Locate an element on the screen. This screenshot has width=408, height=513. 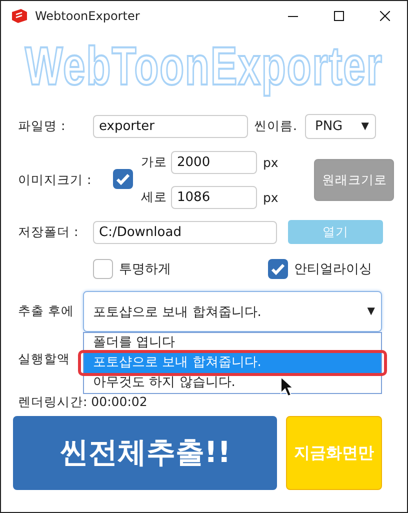
dropdown-option: 아무것도 하지 않습니다. is located at coordinates (232, 383).